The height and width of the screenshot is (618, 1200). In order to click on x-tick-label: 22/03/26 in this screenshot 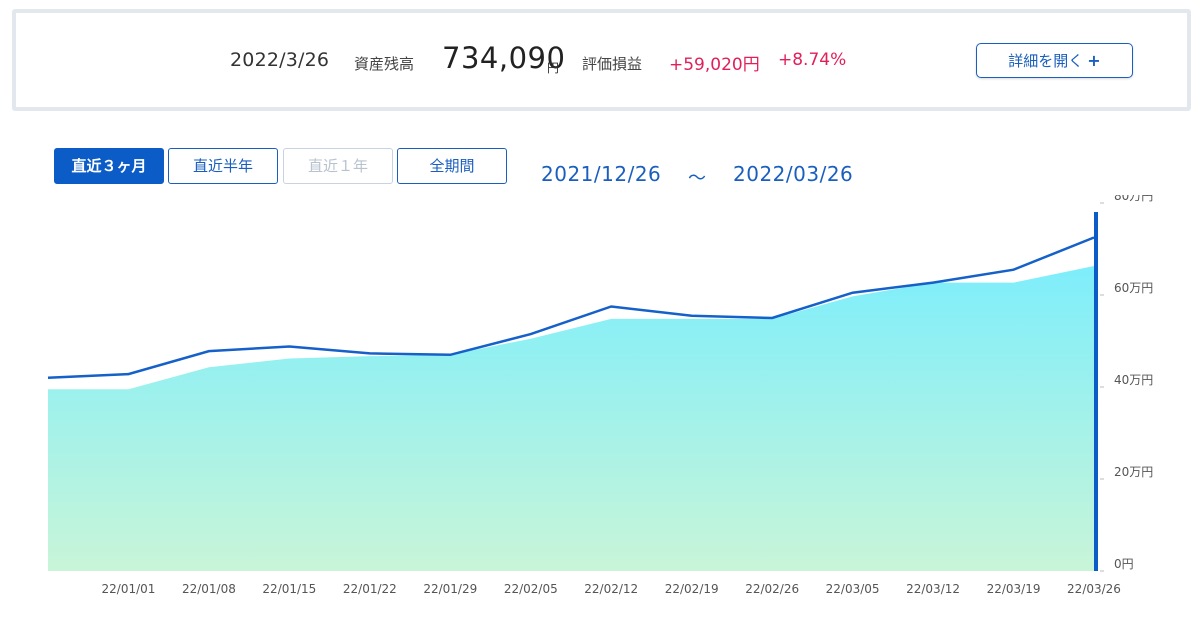, I will do `click(1094, 589)`.